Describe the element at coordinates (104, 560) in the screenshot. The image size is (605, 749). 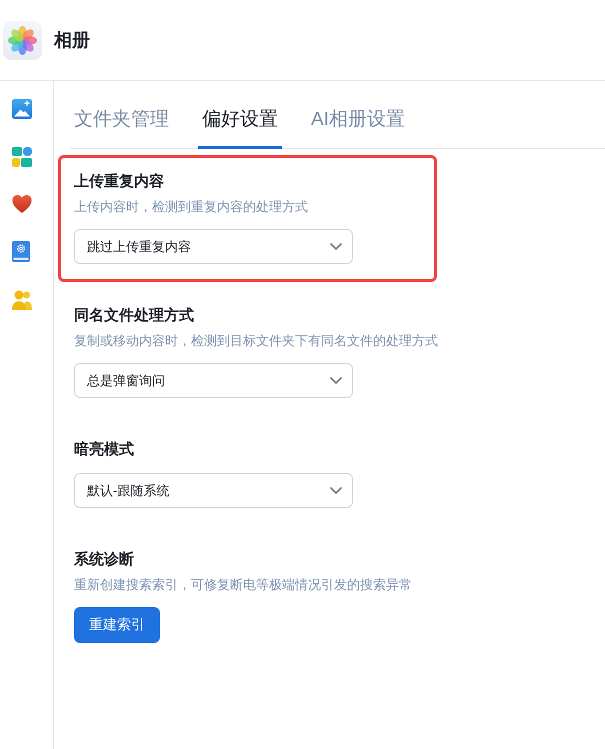
I see `section-title: 系统诊断` at that location.